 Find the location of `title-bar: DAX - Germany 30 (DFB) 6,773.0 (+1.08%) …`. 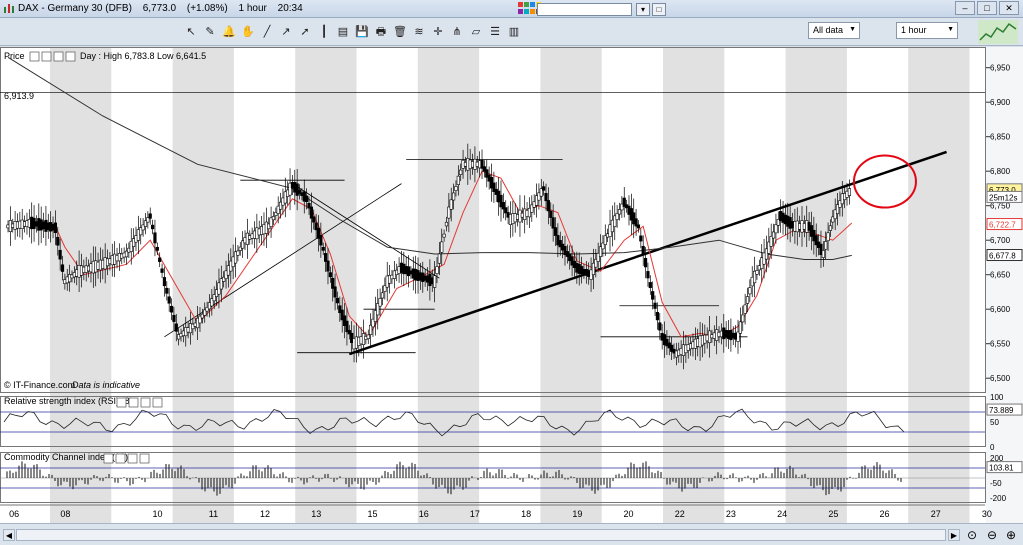

title-bar: DAX - Germany 30 (DFB) 6,773.0 (+1.08%) … is located at coordinates (511, 9).